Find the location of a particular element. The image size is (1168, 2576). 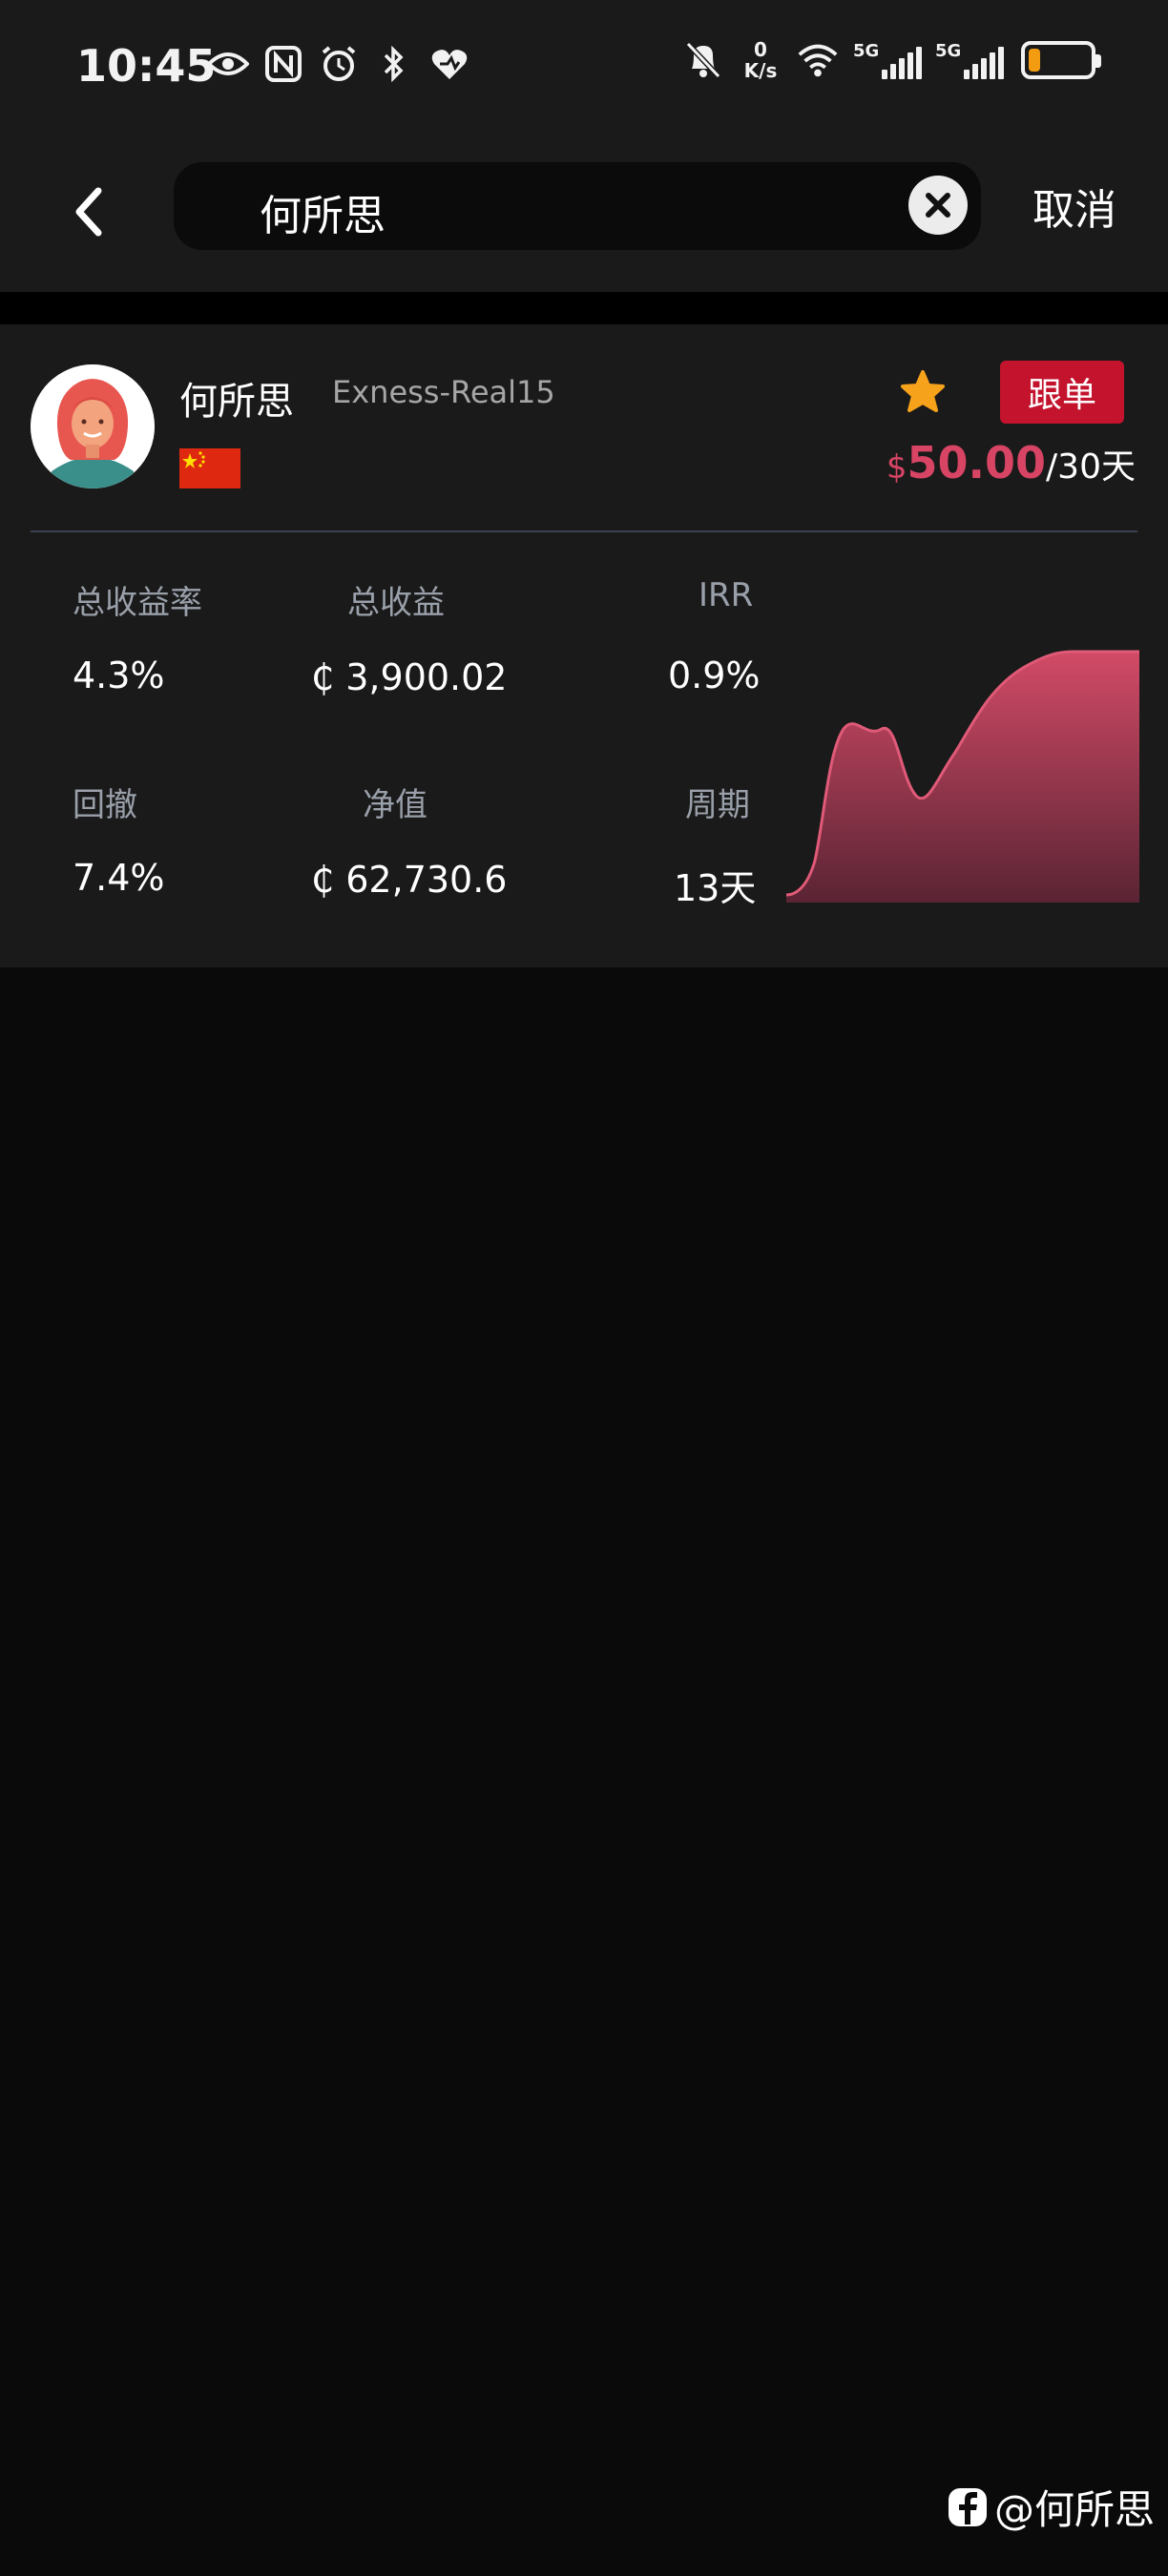

facebook-icon is located at coordinates (967, 2506).